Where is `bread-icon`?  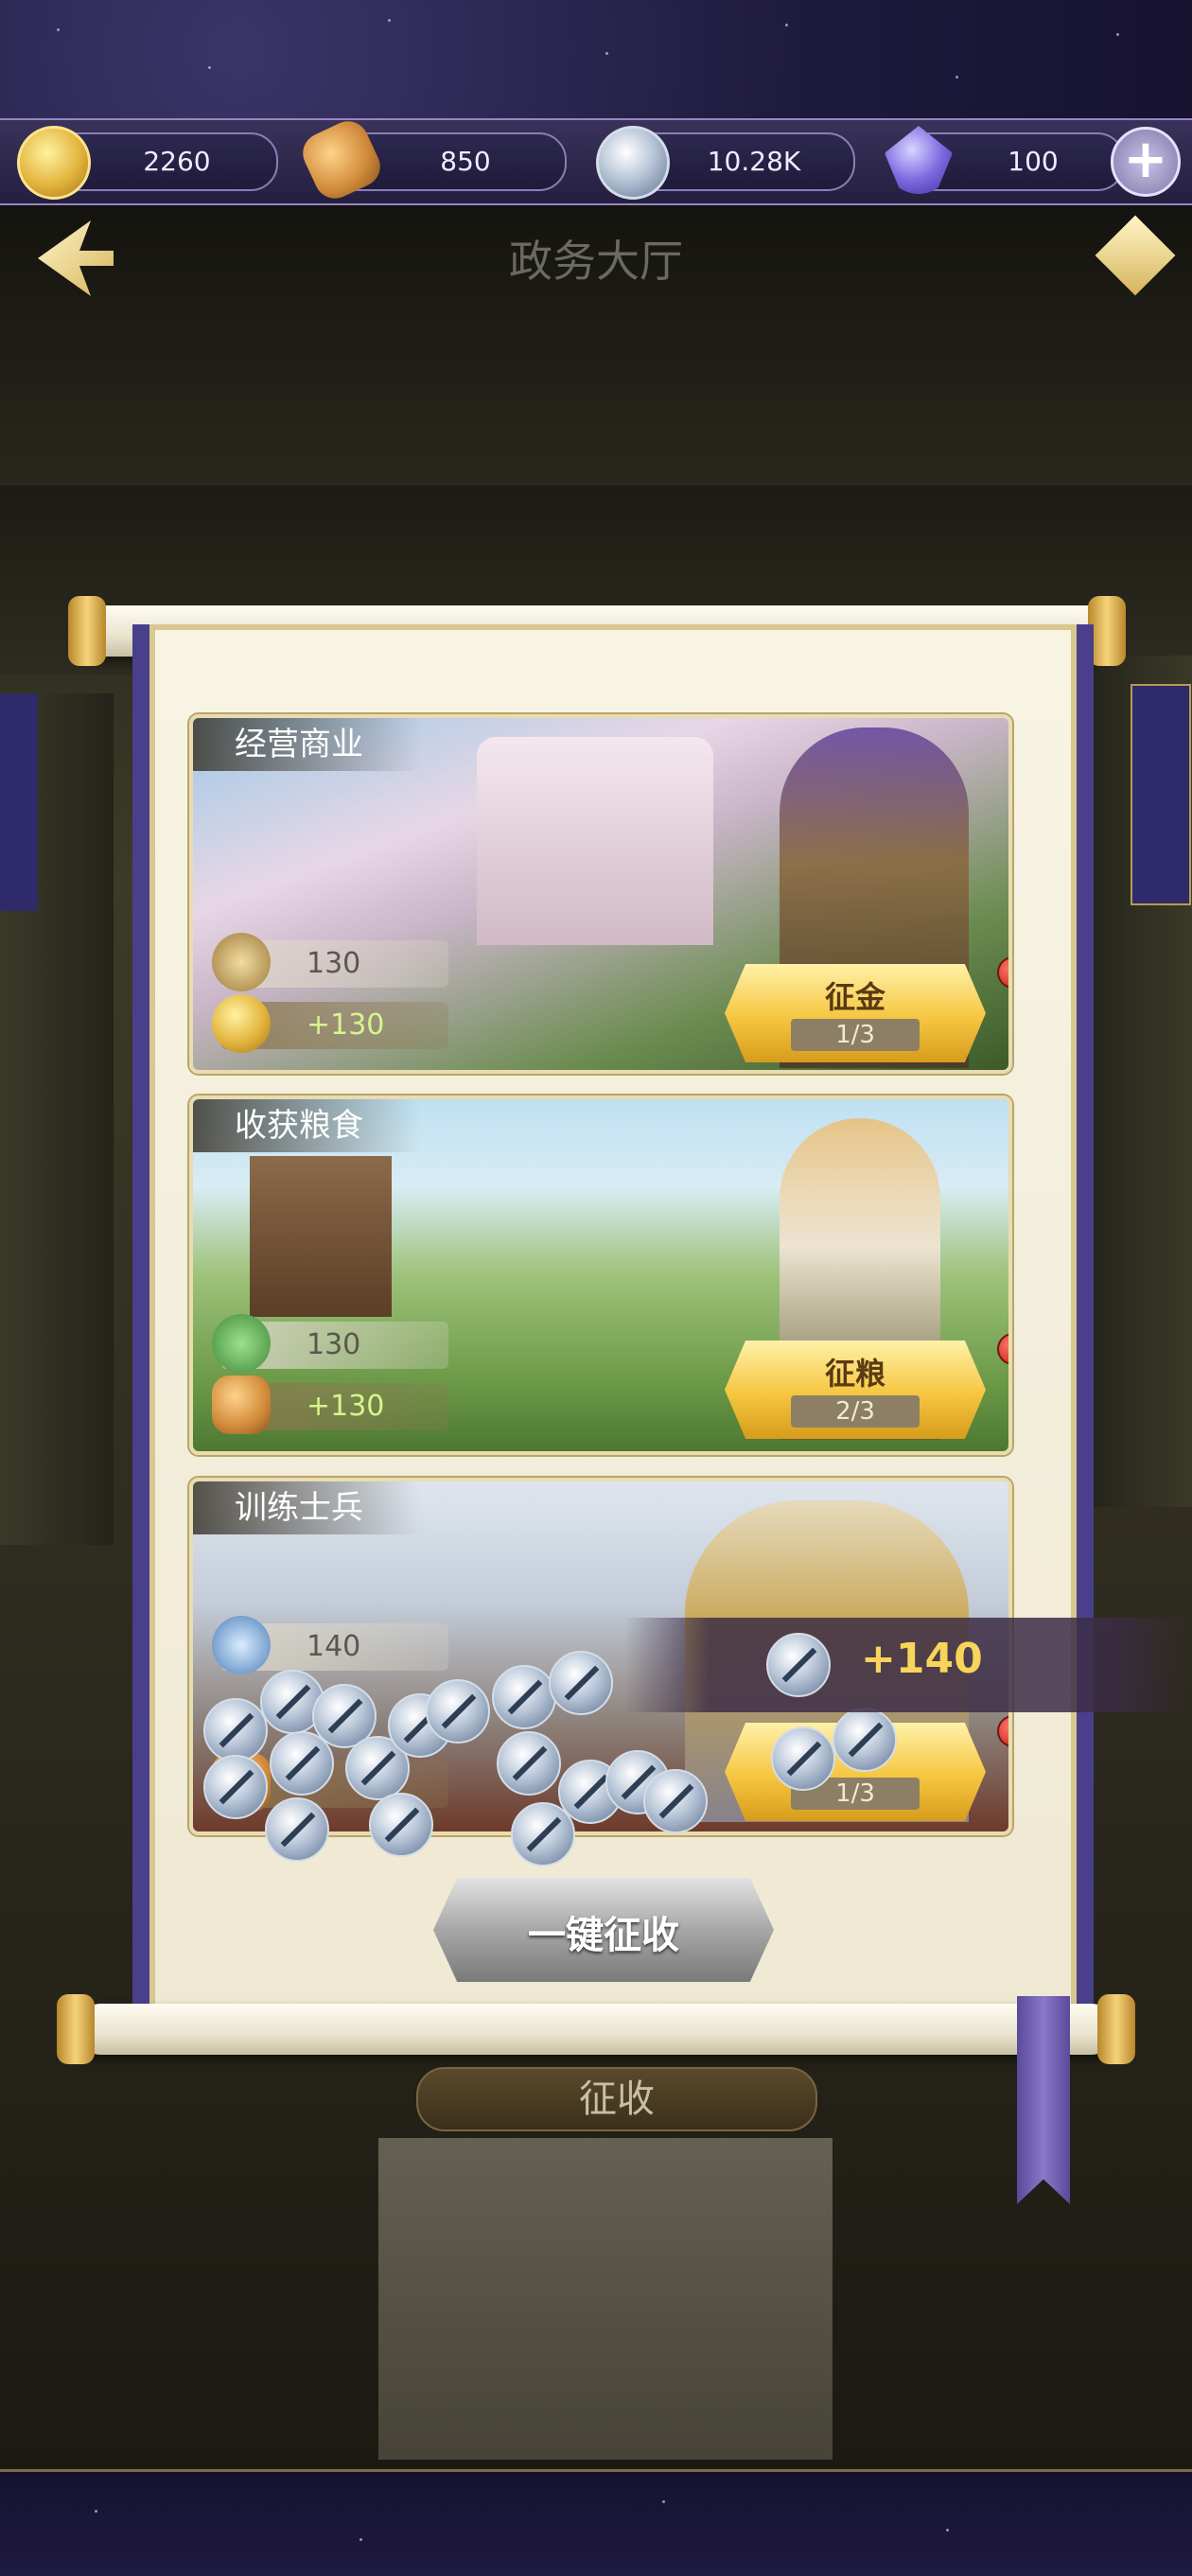 bread-icon is located at coordinates (241, 1405).